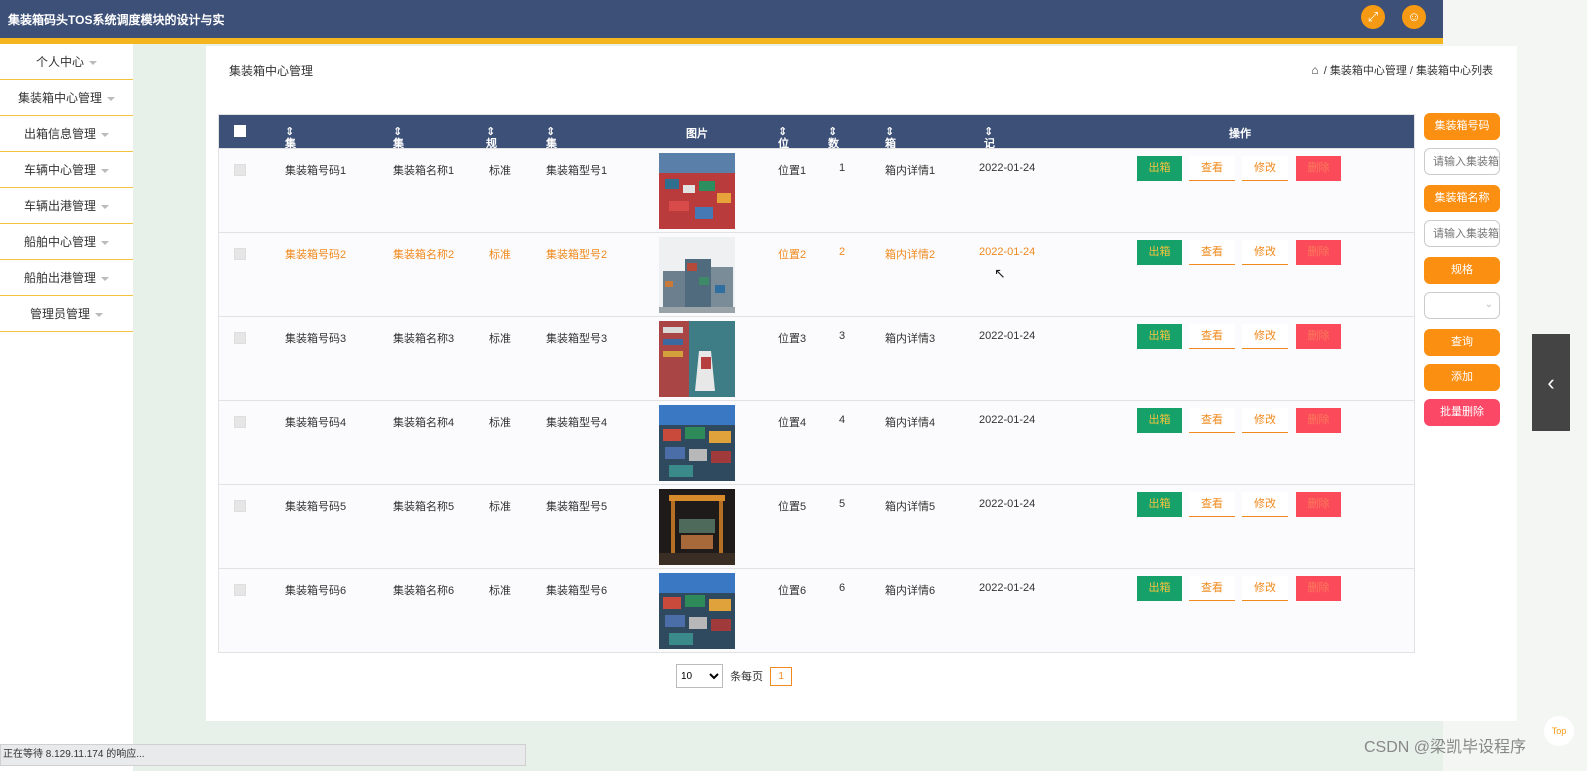 The width and height of the screenshot is (1587, 771). What do you see at coordinates (271, 71) in the screenshot?
I see `page-title: 集装箱中心管理` at bounding box center [271, 71].